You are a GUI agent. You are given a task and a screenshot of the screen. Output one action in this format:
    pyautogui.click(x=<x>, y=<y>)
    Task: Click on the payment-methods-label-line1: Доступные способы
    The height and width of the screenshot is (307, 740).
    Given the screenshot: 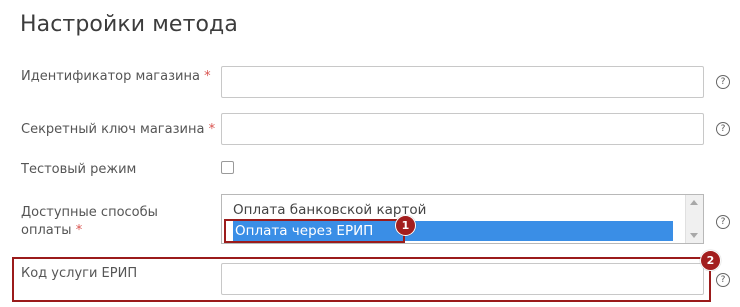 What is the action you would take?
    pyautogui.click(x=89, y=212)
    